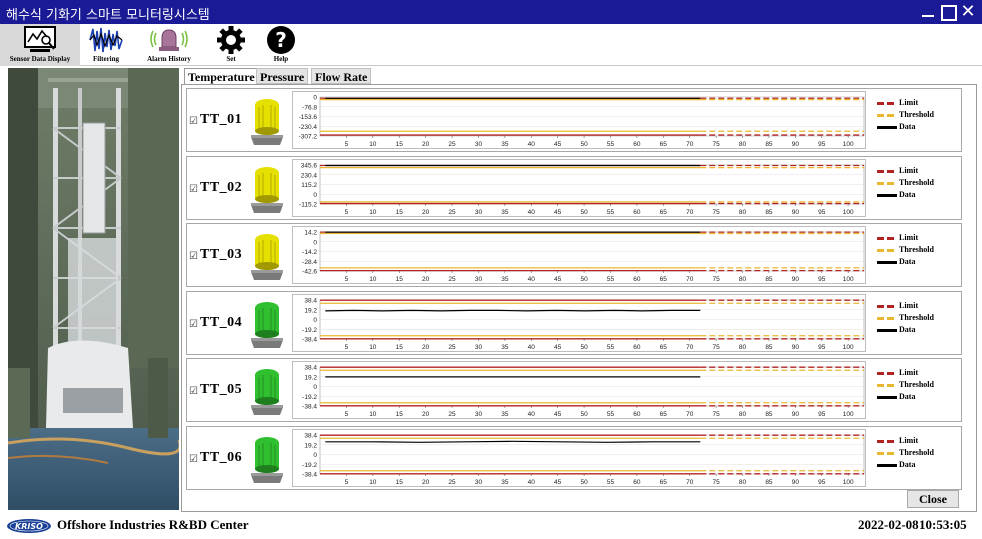  Describe the element at coordinates (40, 45) in the screenshot. I see `sensor-data-display-button: Sensor Data Display` at that location.